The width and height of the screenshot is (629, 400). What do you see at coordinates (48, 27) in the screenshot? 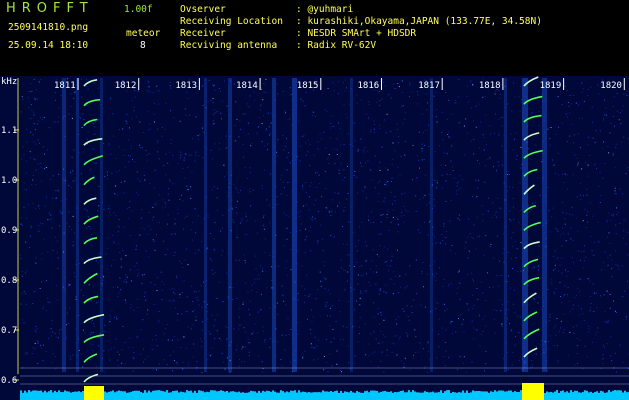
I see `file-name: 2509141810.png` at bounding box center [48, 27].